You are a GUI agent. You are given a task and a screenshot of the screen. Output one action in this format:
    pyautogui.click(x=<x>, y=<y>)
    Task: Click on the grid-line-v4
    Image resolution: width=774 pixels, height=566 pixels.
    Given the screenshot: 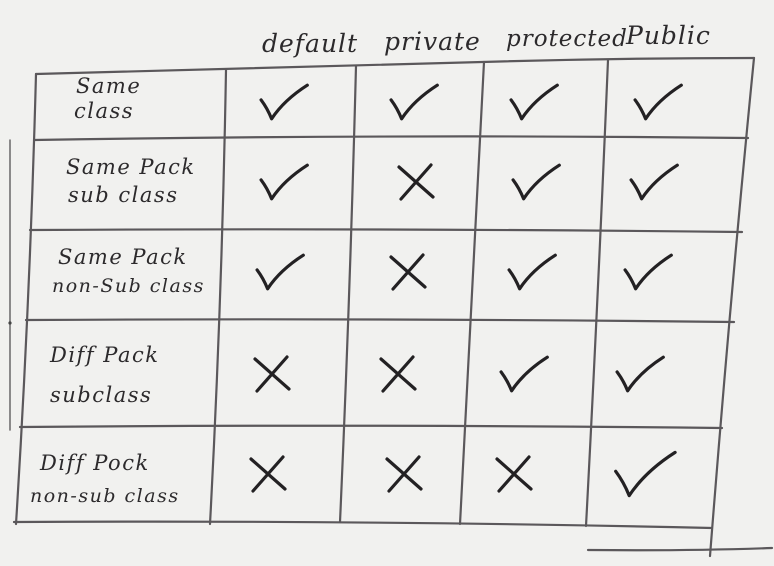 What is the action you would take?
    pyautogui.click(x=597, y=293)
    